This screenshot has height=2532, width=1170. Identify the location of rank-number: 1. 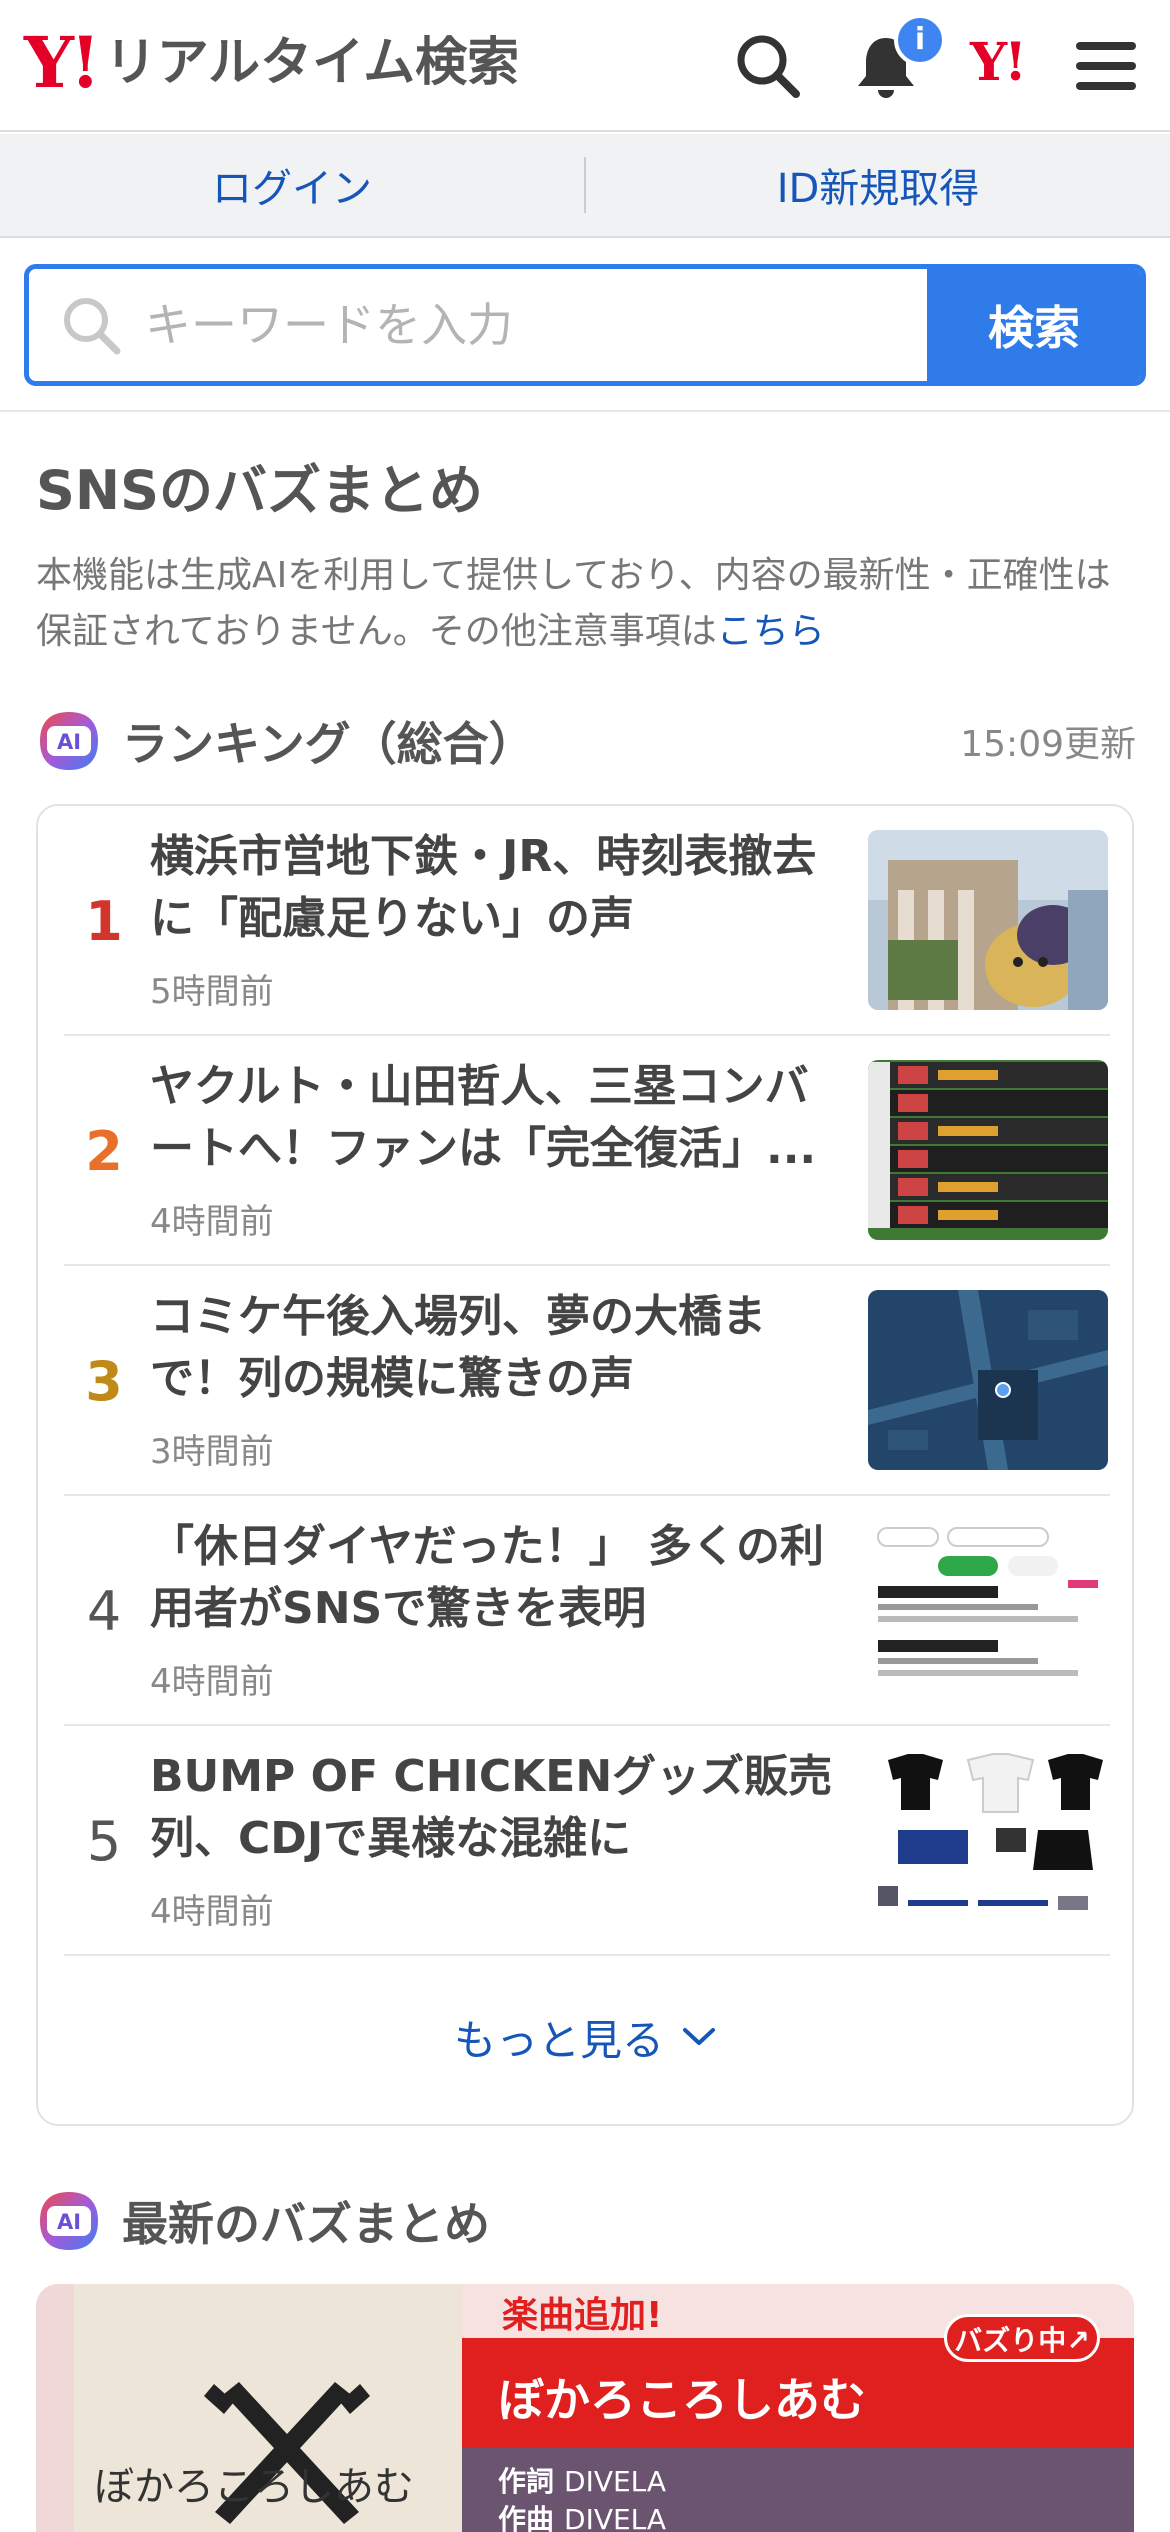
(104, 921).